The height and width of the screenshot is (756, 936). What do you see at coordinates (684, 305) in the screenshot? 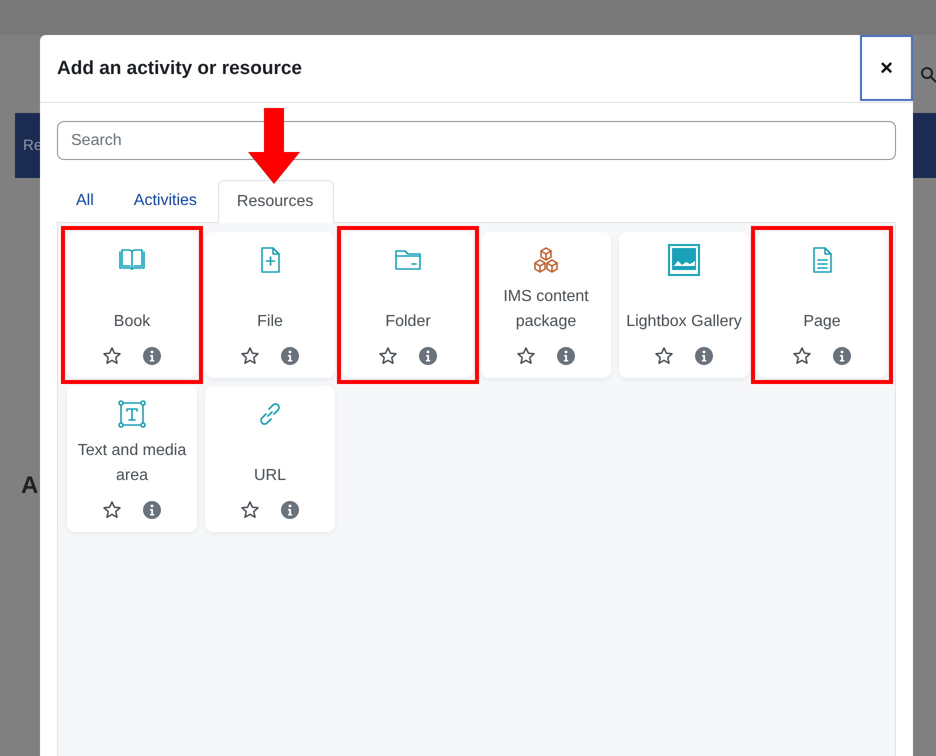
I see `activity-card: Lightbox Gallery` at bounding box center [684, 305].